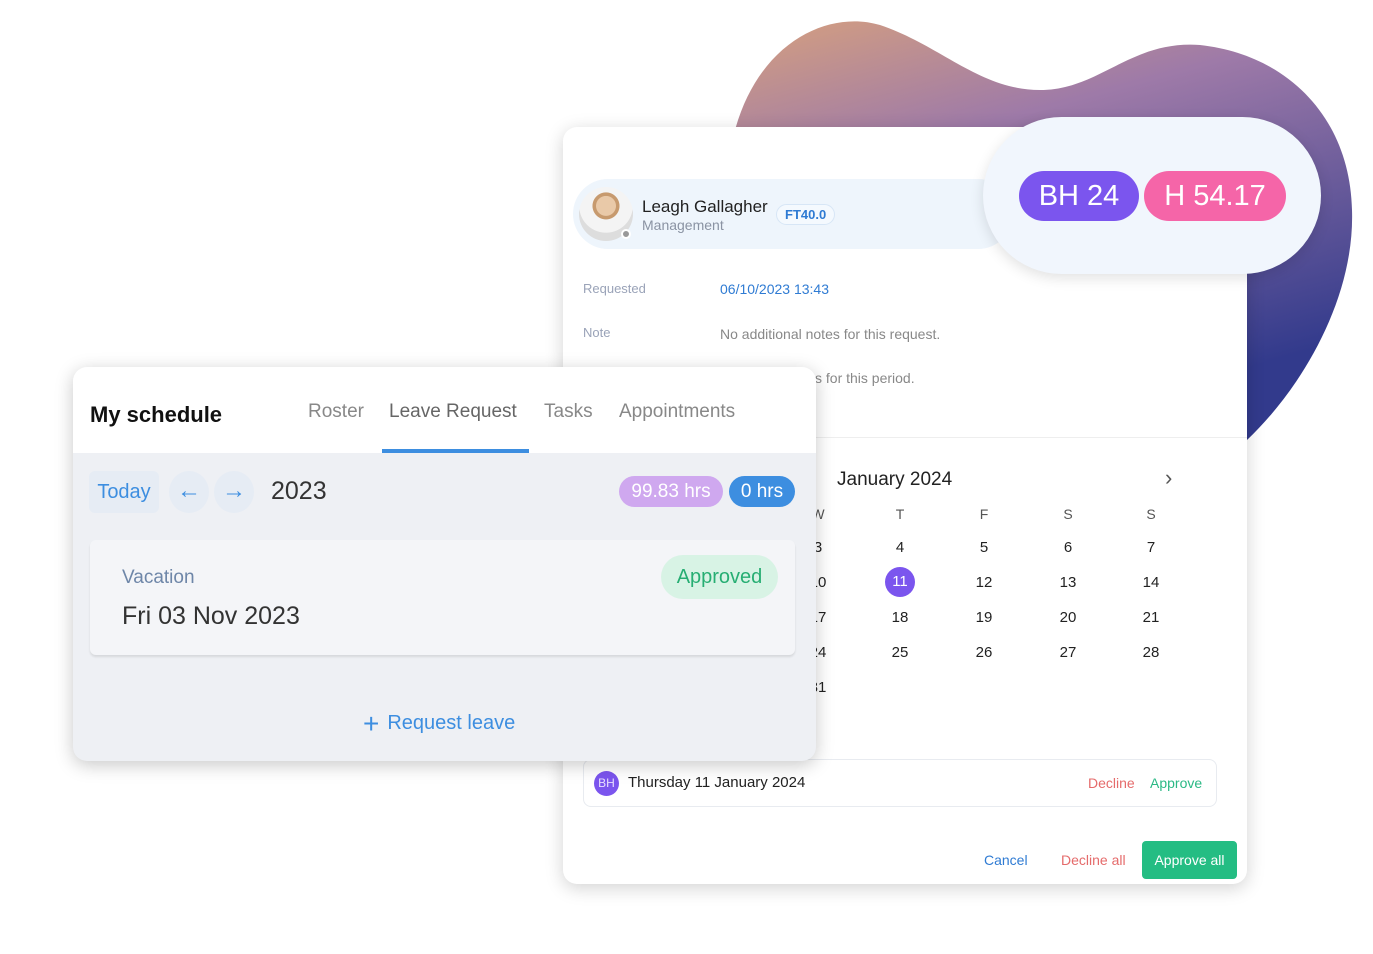 This screenshot has width=1373, height=954. Describe the element at coordinates (614, 288) in the screenshot. I see `requested-label: Requested` at that location.